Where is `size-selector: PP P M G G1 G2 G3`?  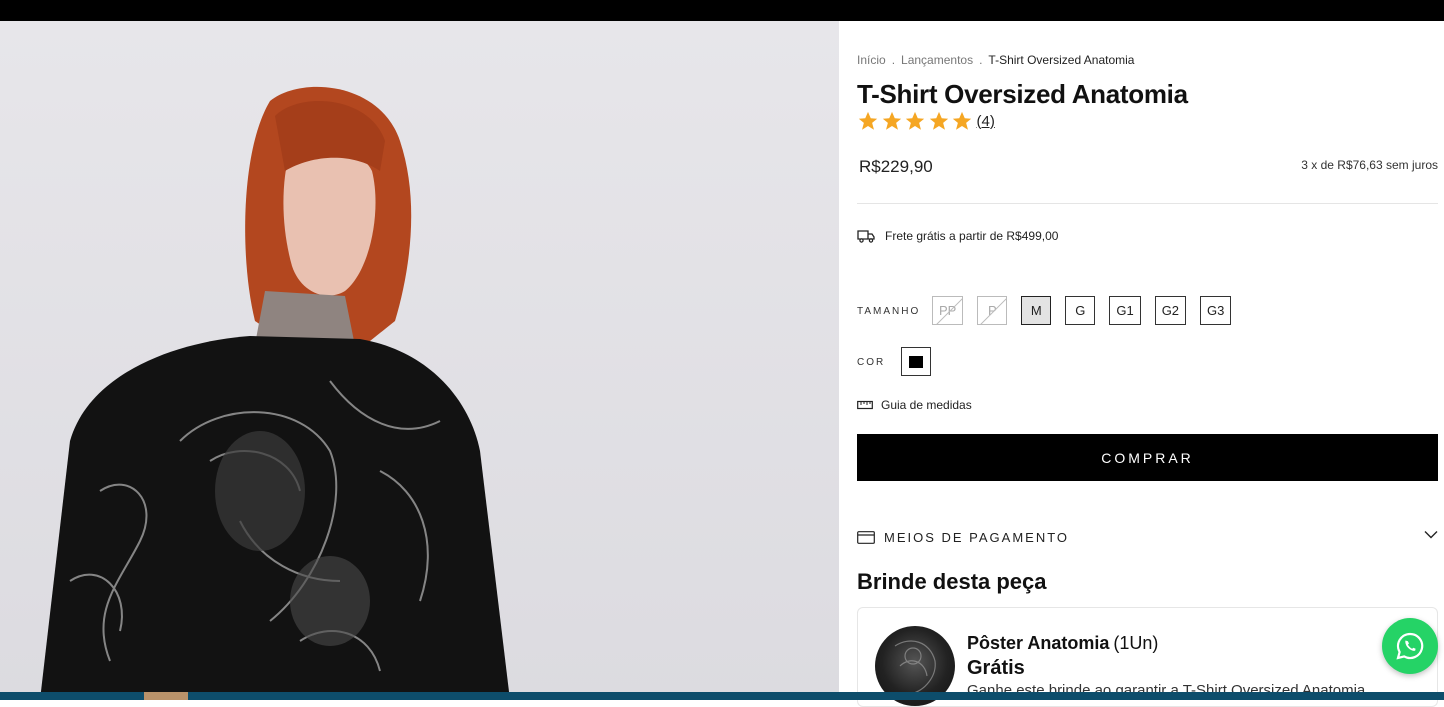
size-selector: PP P M G G1 G2 G3 is located at coordinates (1088, 310).